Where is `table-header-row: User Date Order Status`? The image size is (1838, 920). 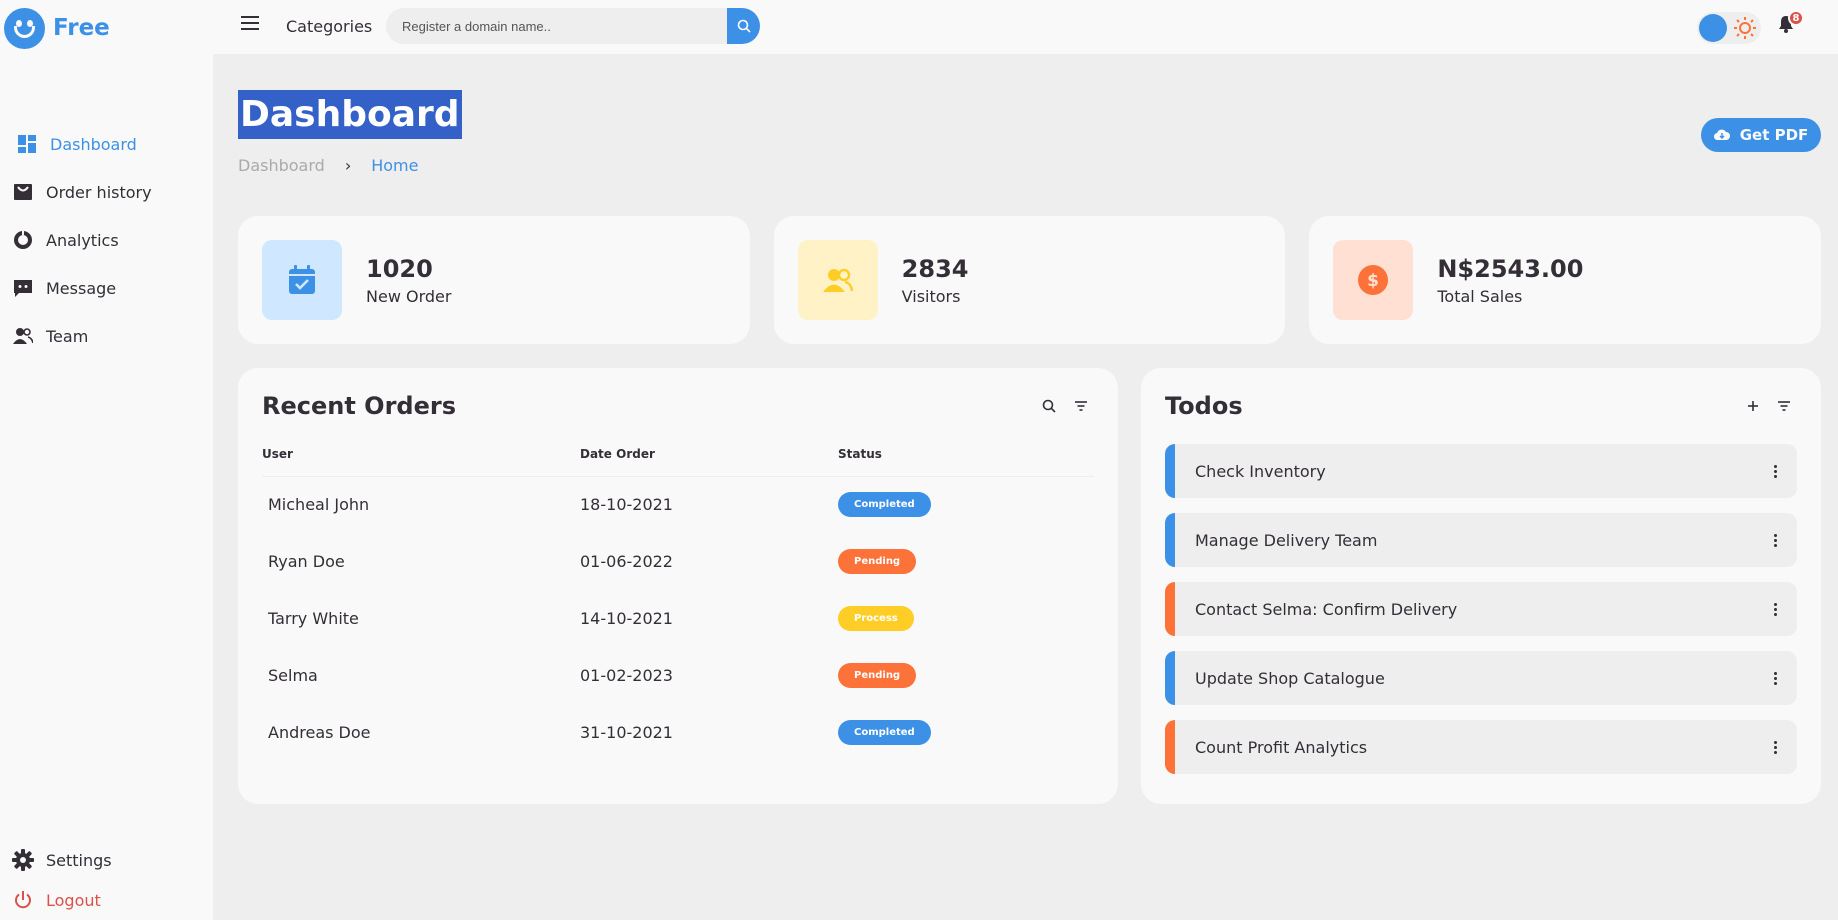
table-header-row: User Date Order Status is located at coordinates (678, 460).